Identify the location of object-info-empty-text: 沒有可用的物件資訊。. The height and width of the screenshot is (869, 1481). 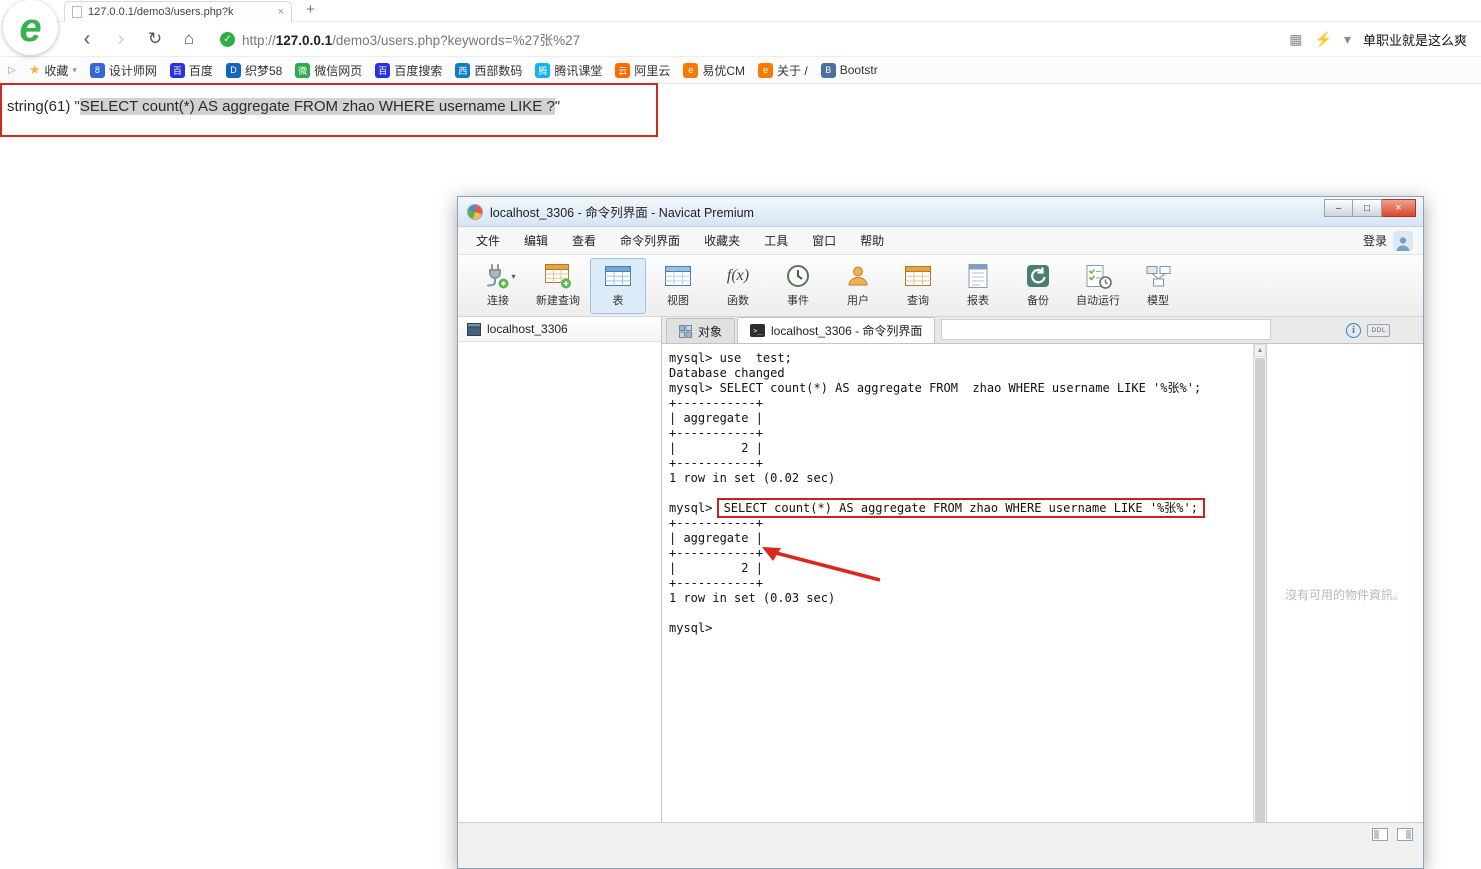
(1344, 595).